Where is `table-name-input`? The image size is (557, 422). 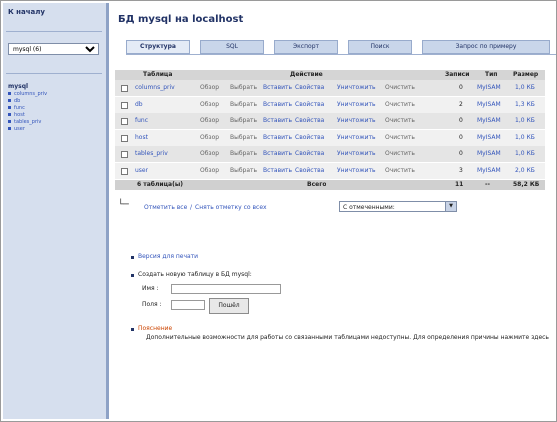
table-name-input is located at coordinates (226, 289).